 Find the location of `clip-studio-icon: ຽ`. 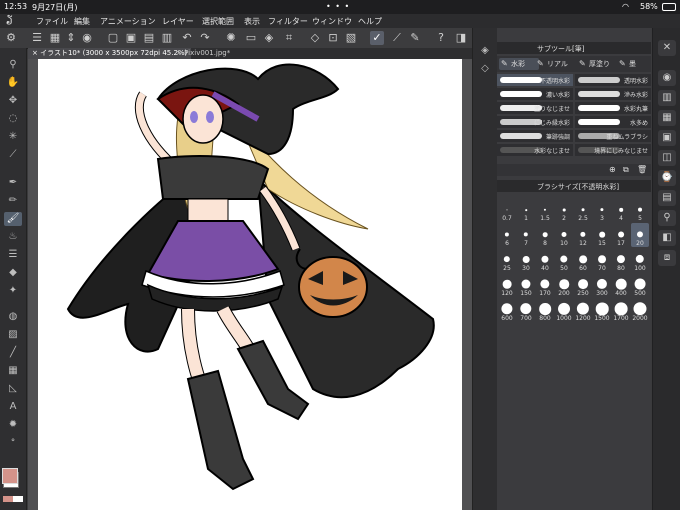

clip-studio-icon: ຽ is located at coordinates (9, 19).